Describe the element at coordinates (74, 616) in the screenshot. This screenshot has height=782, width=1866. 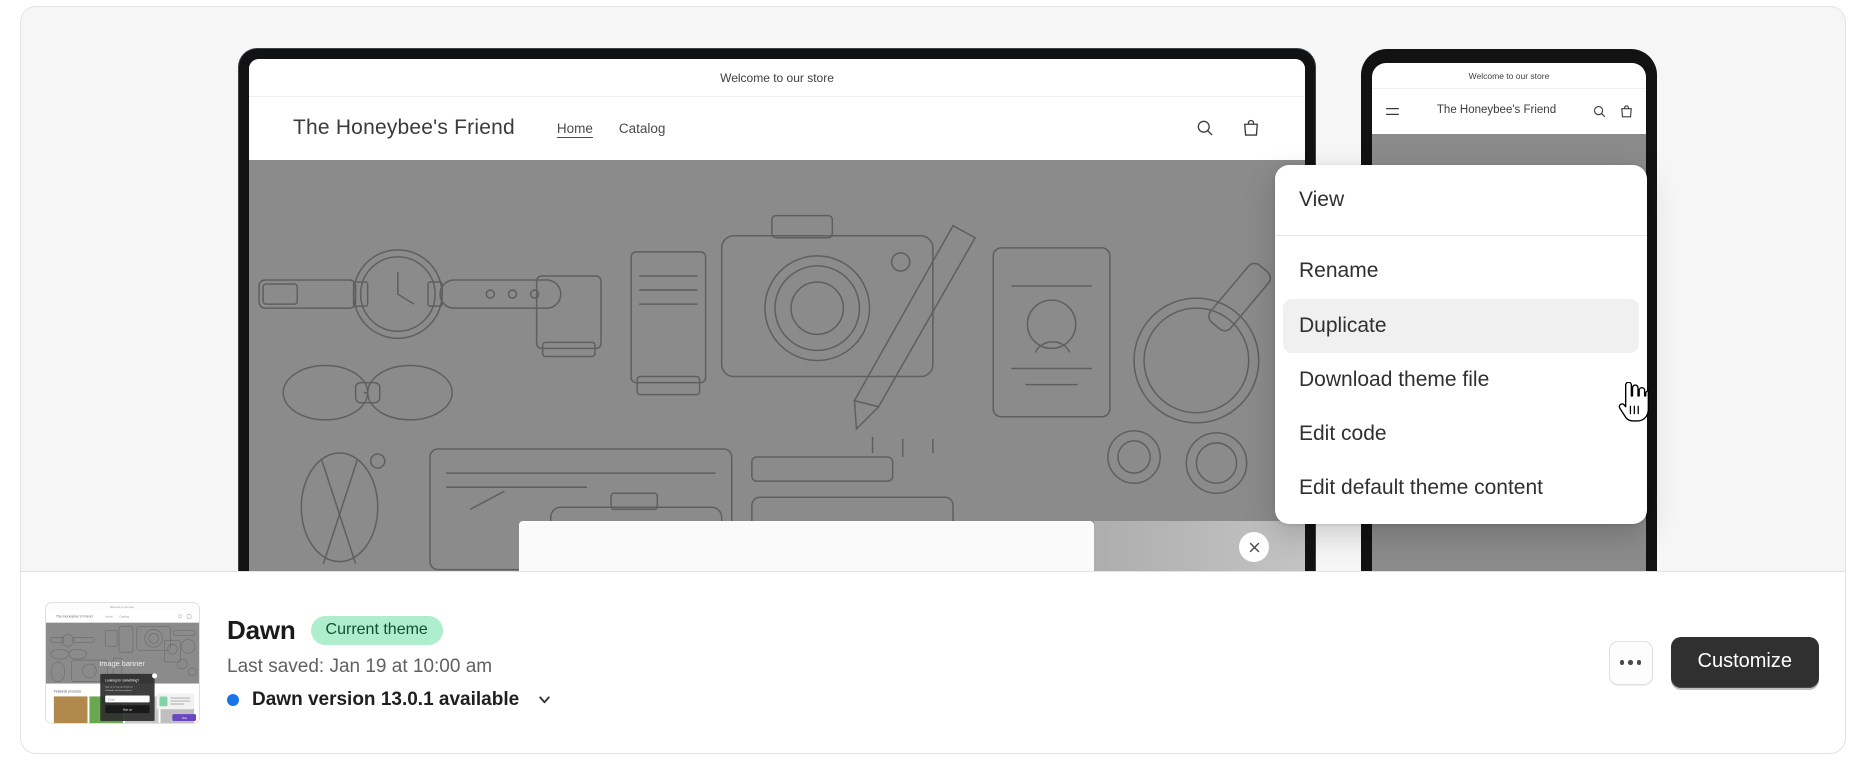
I see `svg-text: The Honeybee's Friend` at that location.